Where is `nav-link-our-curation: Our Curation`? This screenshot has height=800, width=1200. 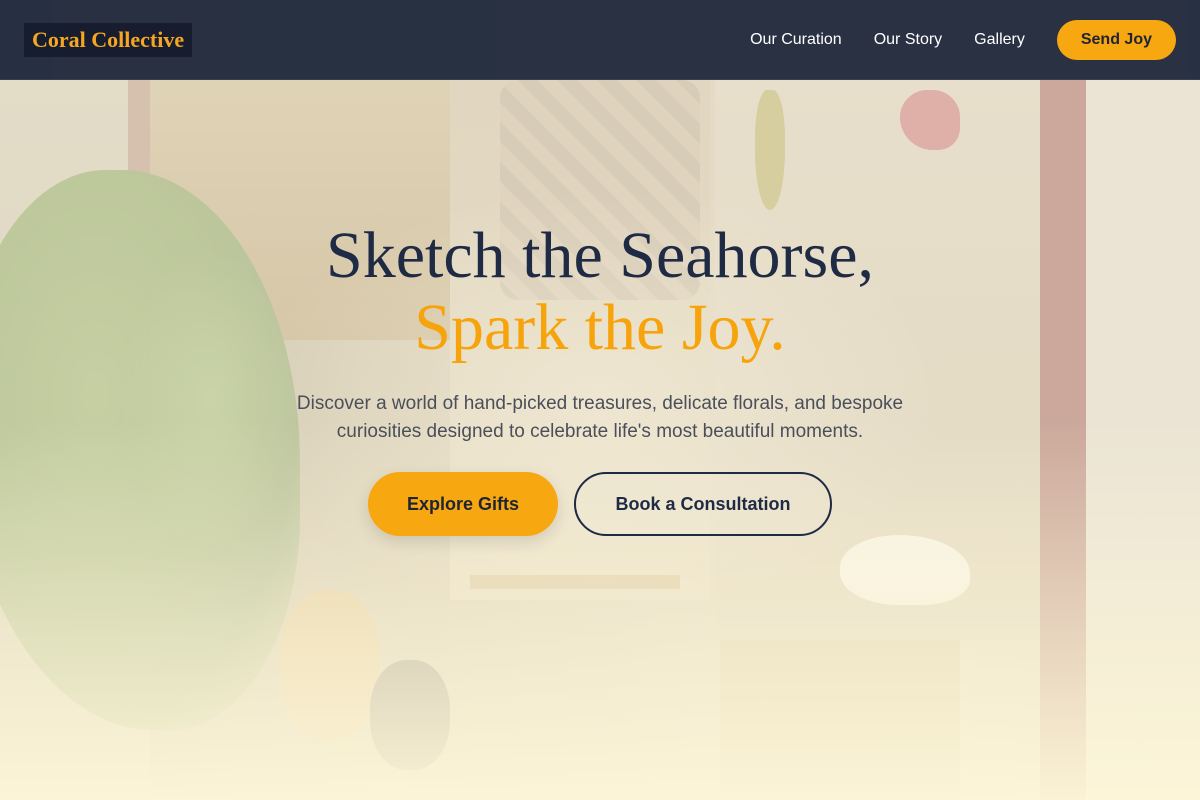 nav-link-our-curation: Our Curation is located at coordinates (796, 40).